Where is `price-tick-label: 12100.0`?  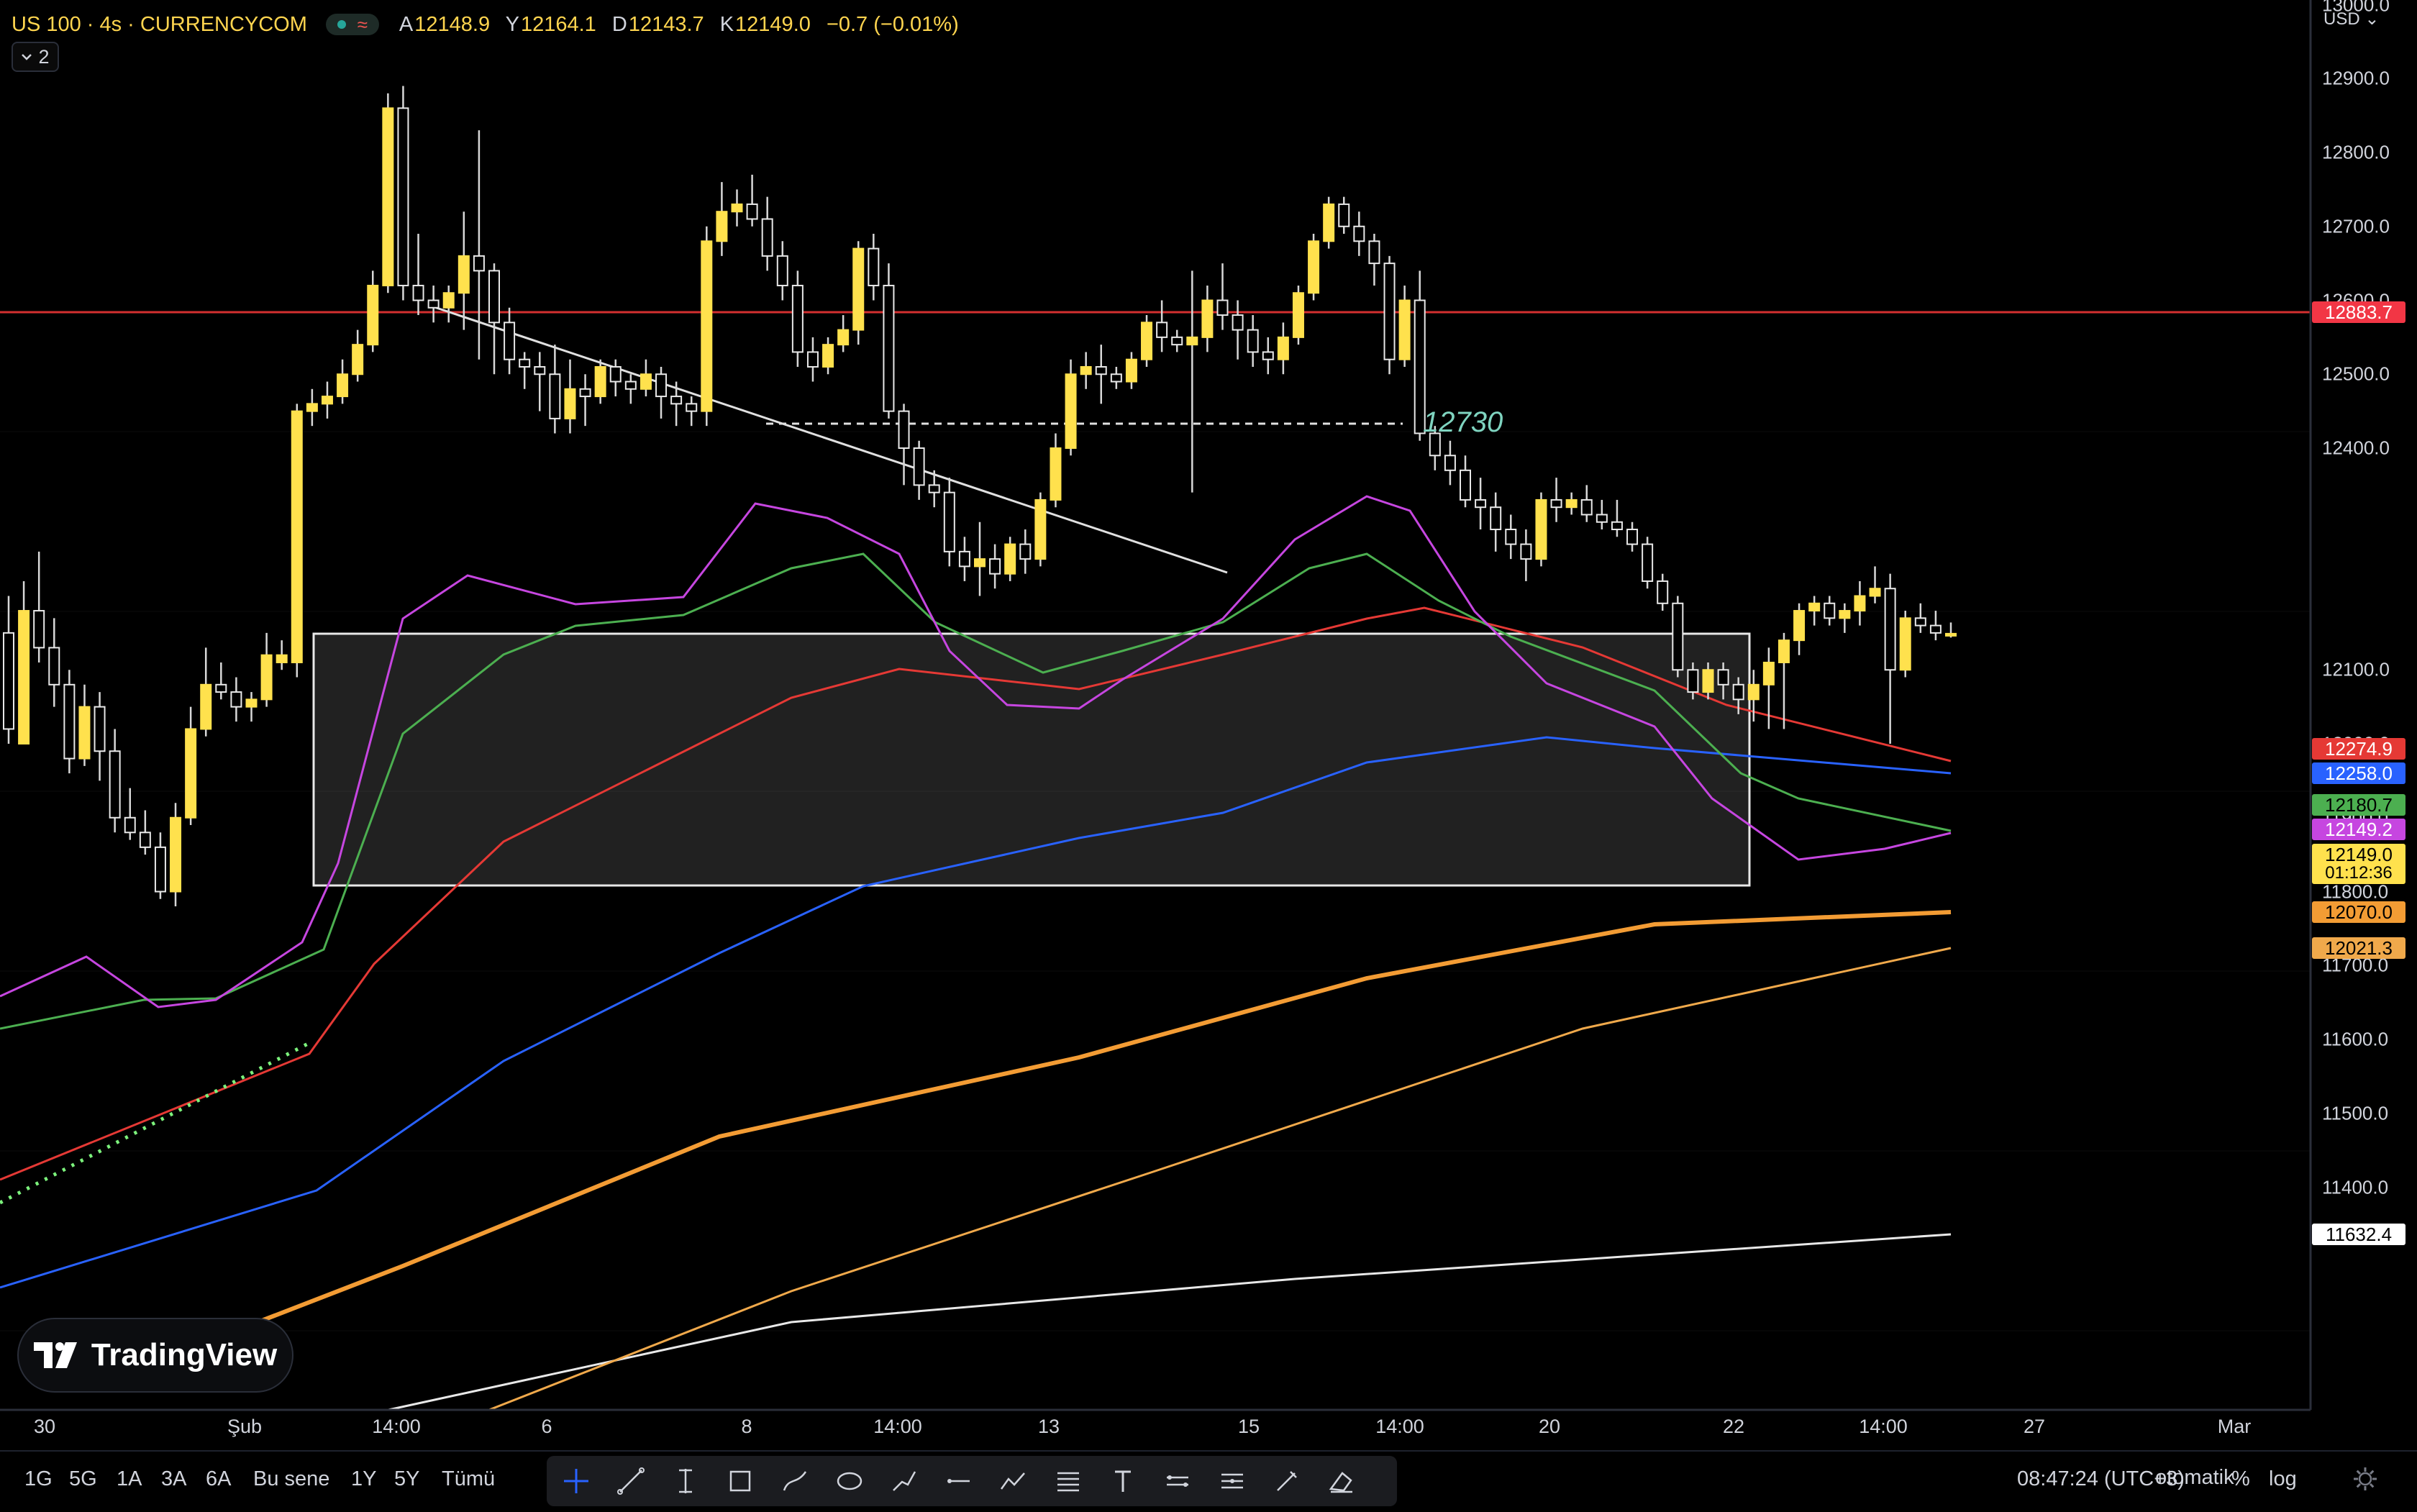 price-tick-label: 12100.0 is located at coordinates (2356, 669).